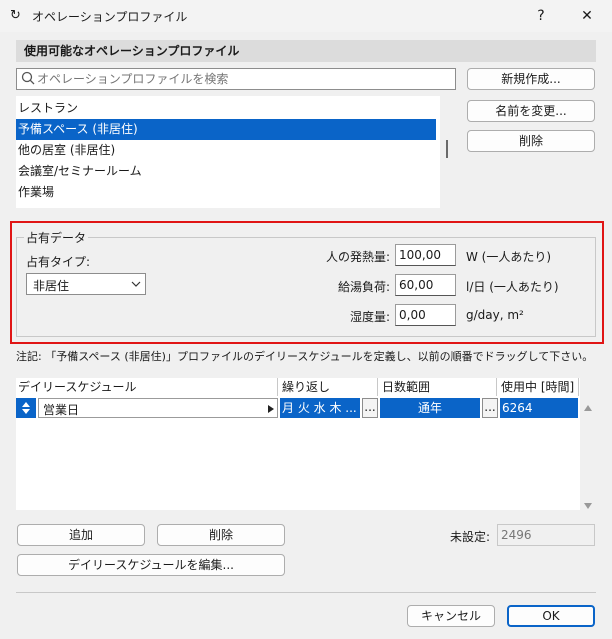 This screenshot has width=612, height=639. I want to click on occupancy-group-label: 占有データ, so click(56, 237).